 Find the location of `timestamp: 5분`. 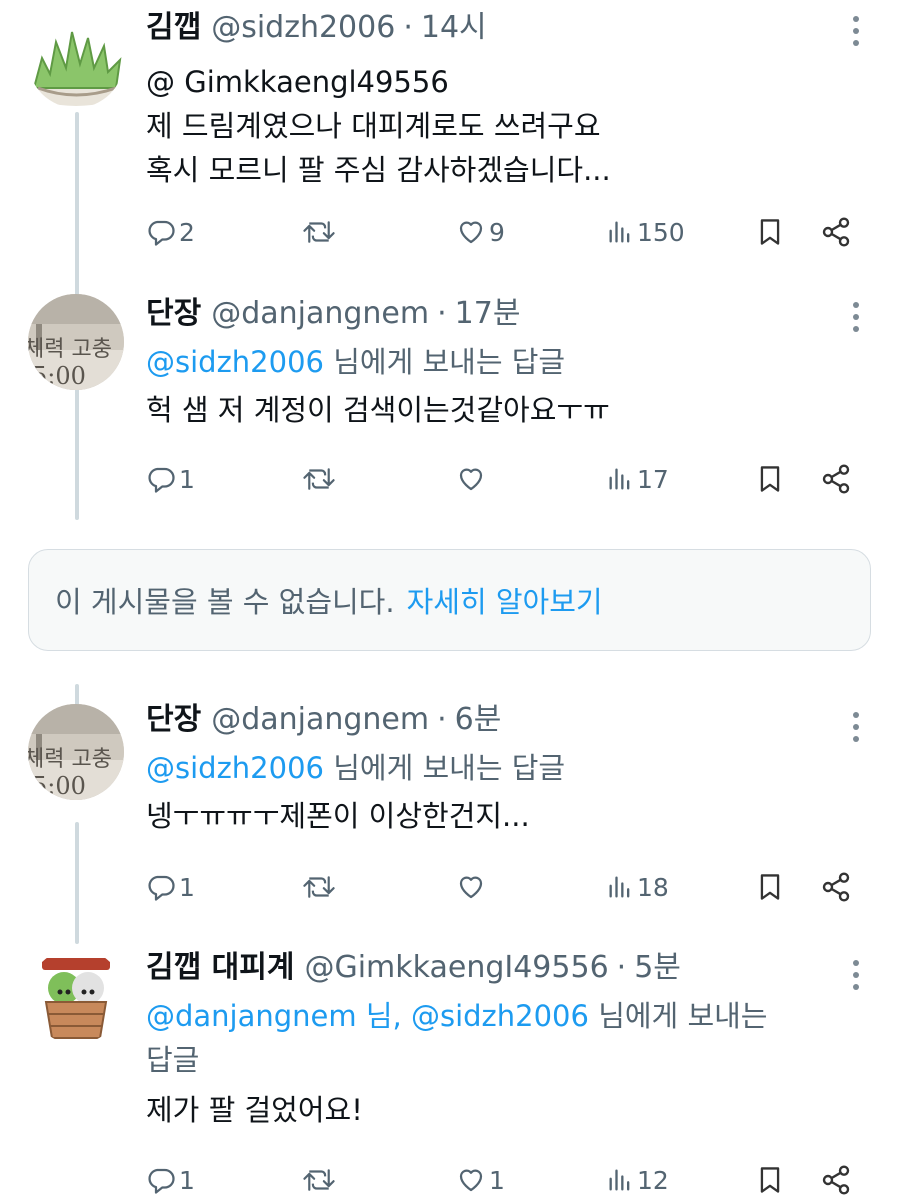

timestamp: 5분 is located at coordinates (657, 968).